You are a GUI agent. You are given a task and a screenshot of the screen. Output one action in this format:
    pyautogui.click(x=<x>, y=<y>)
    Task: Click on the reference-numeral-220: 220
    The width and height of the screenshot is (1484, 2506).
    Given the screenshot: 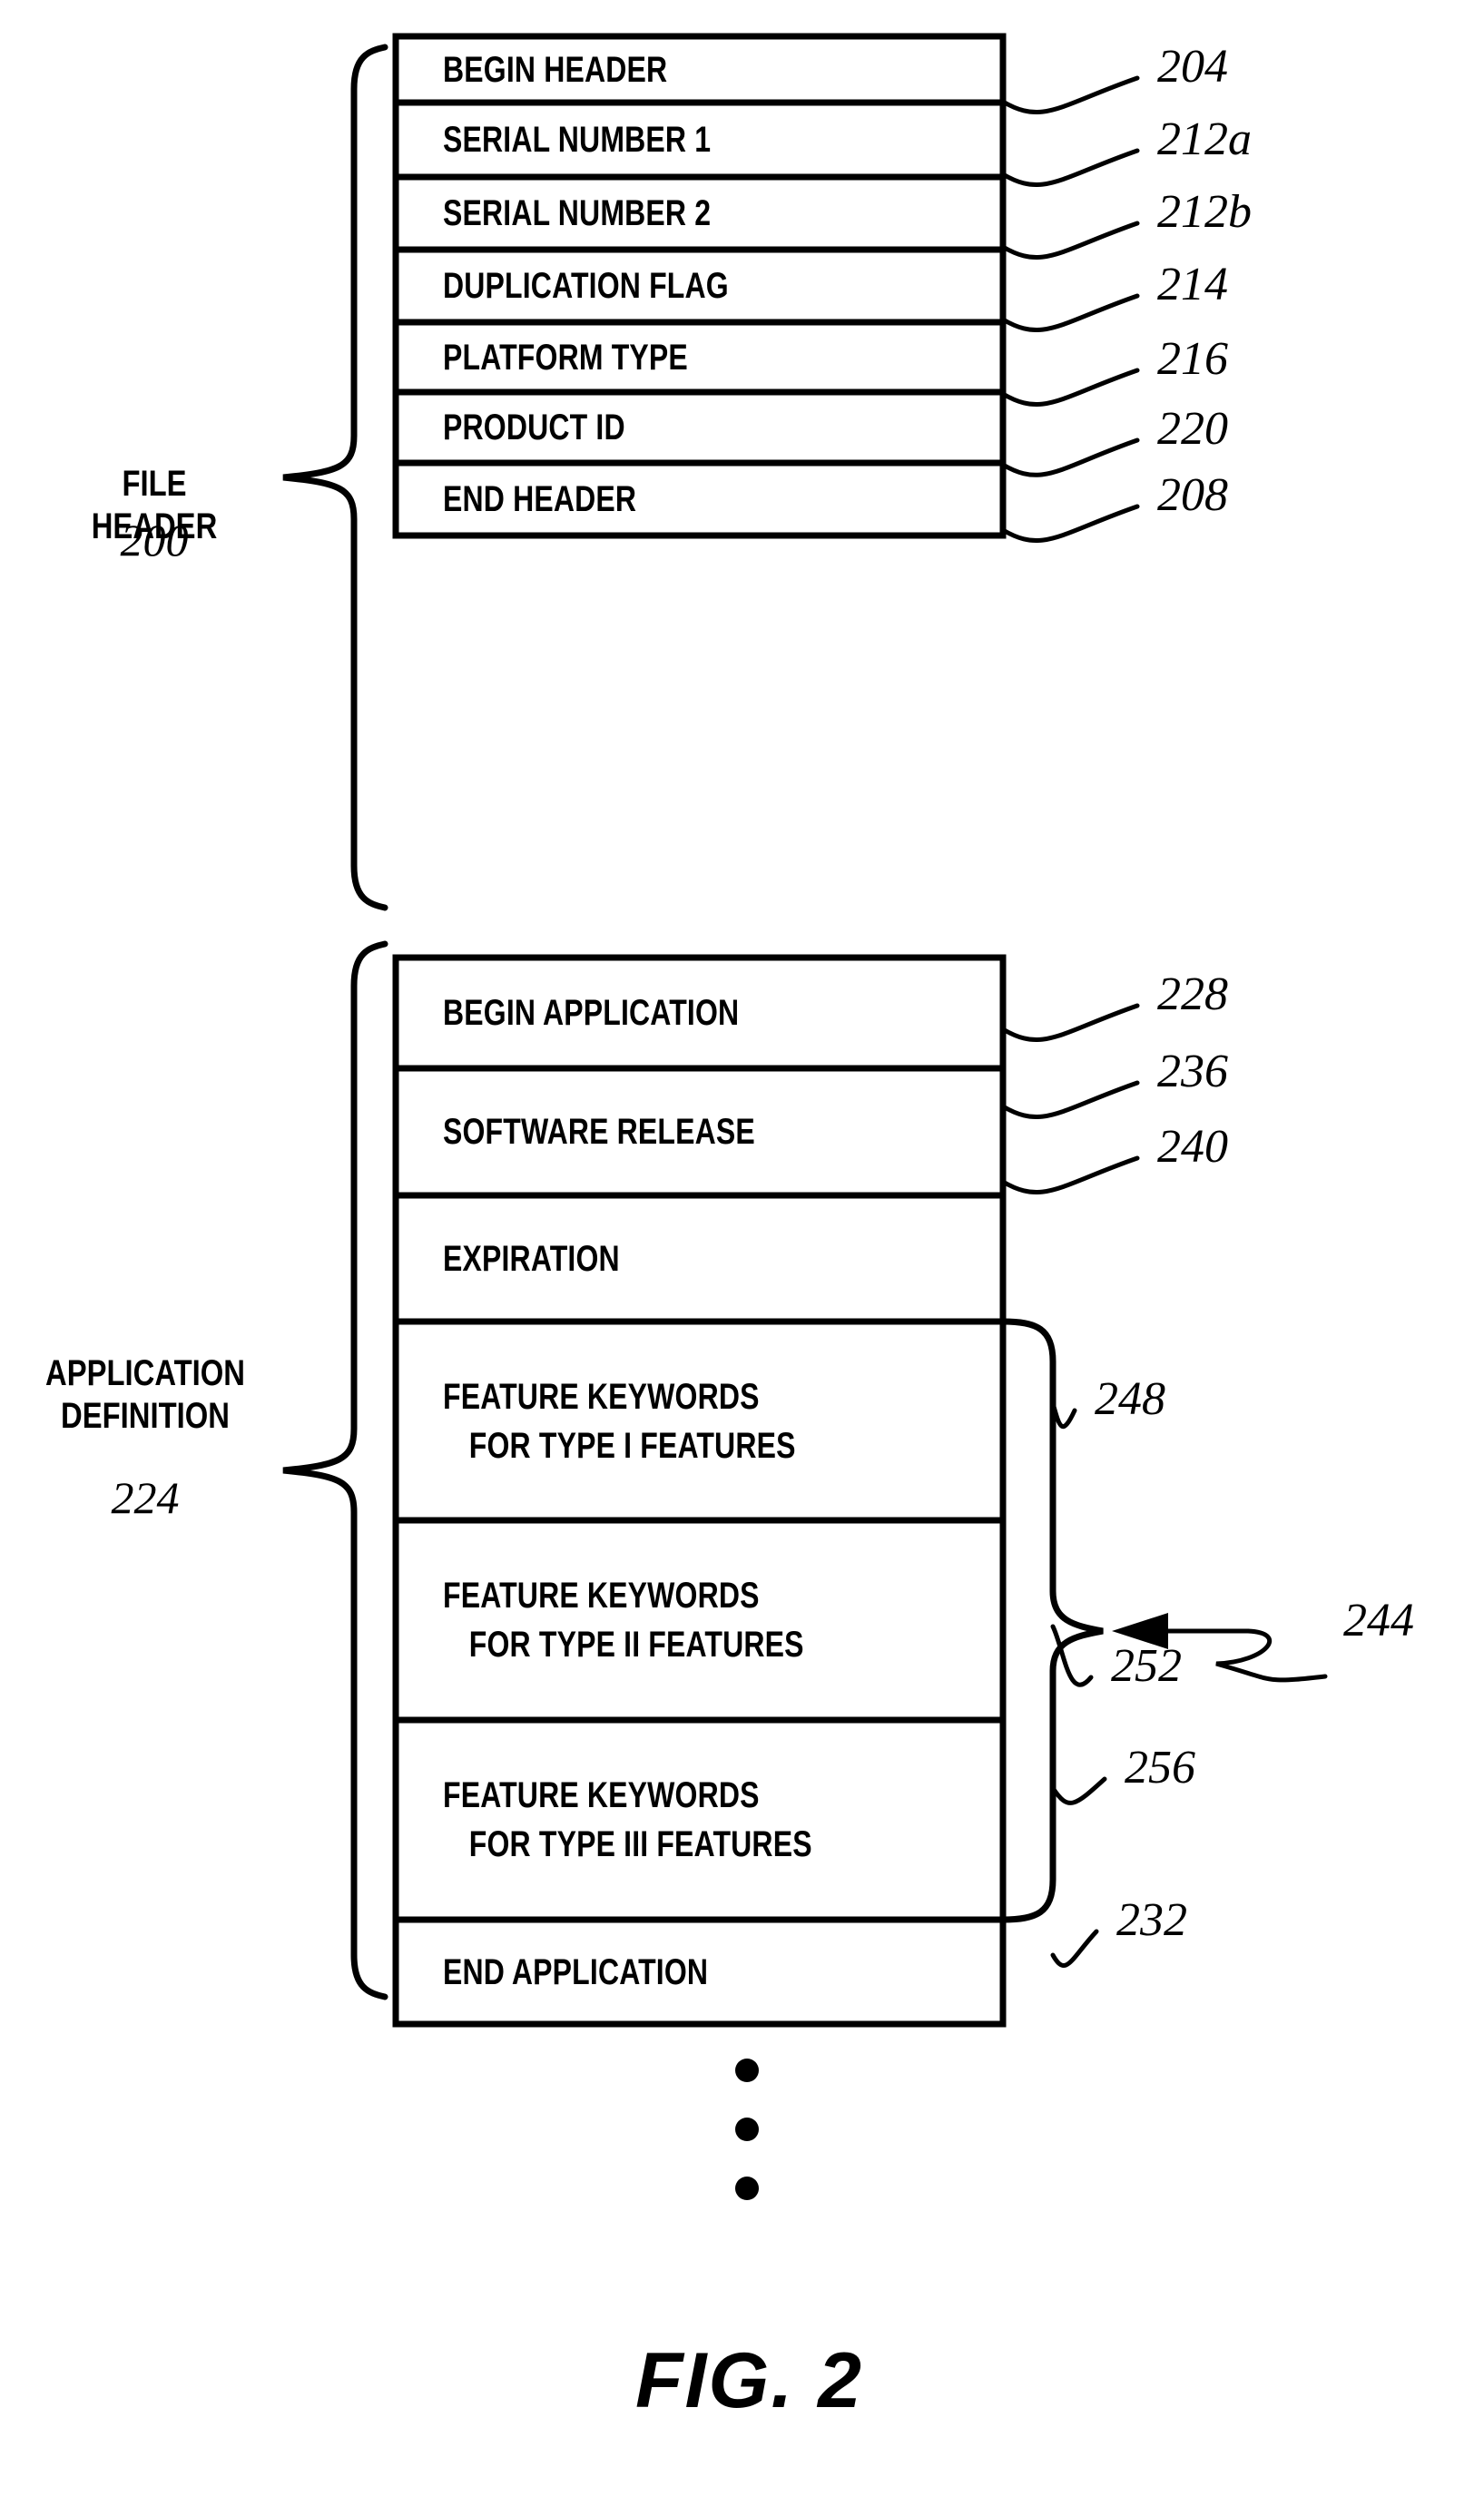 What is the action you would take?
    pyautogui.click(x=1192, y=429)
    